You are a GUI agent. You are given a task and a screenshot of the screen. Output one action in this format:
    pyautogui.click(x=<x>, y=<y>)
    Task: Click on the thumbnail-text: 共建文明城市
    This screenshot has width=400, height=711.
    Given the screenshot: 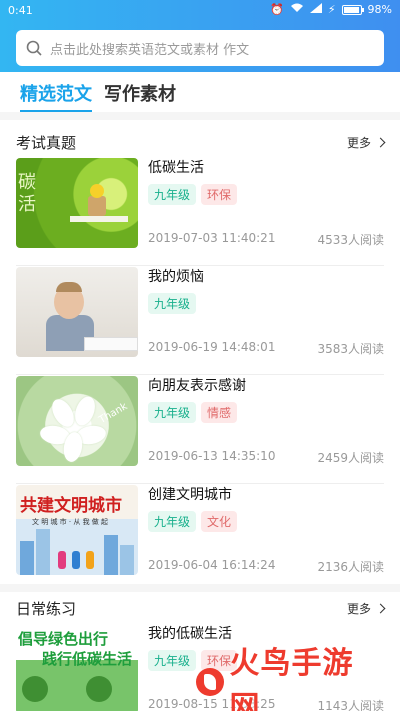 What is the action you would take?
    pyautogui.click(x=71, y=506)
    